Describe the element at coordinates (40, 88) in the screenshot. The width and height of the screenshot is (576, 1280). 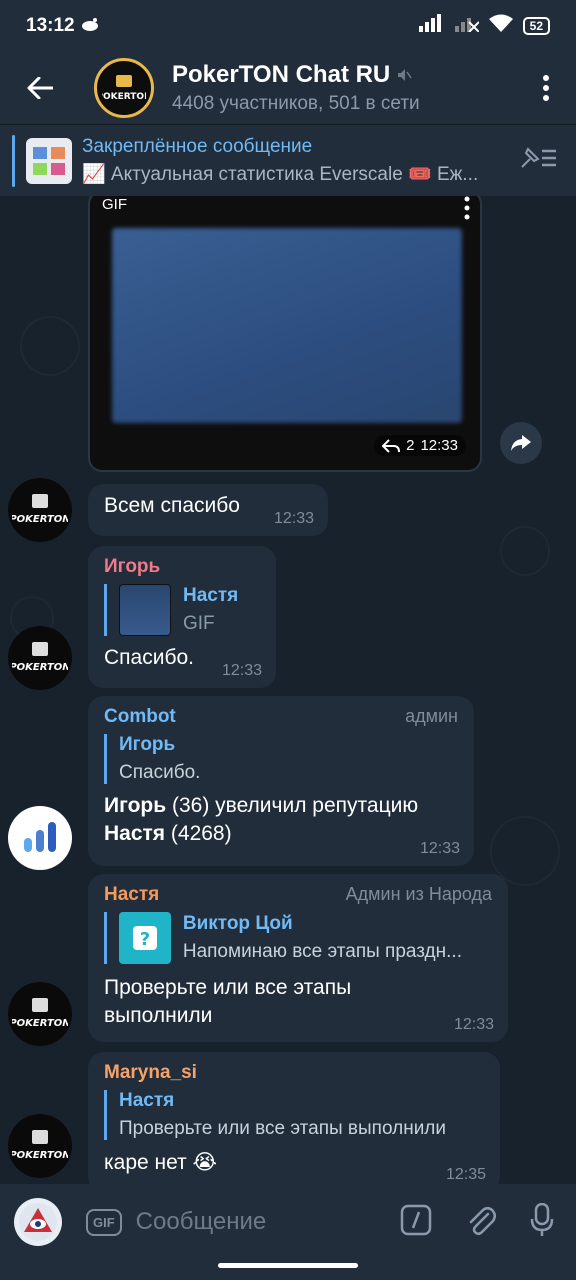
I see `back-button` at that location.